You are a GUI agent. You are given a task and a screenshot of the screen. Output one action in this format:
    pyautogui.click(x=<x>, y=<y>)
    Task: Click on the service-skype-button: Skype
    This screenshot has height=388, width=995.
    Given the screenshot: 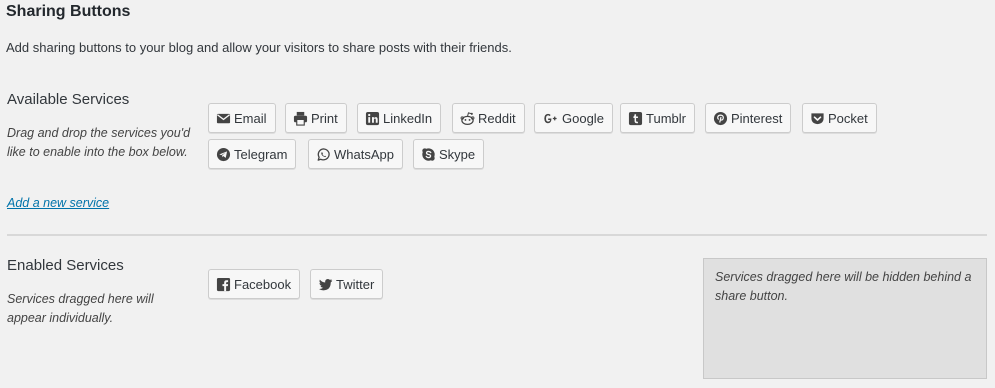 What is the action you would take?
    pyautogui.click(x=449, y=154)
    